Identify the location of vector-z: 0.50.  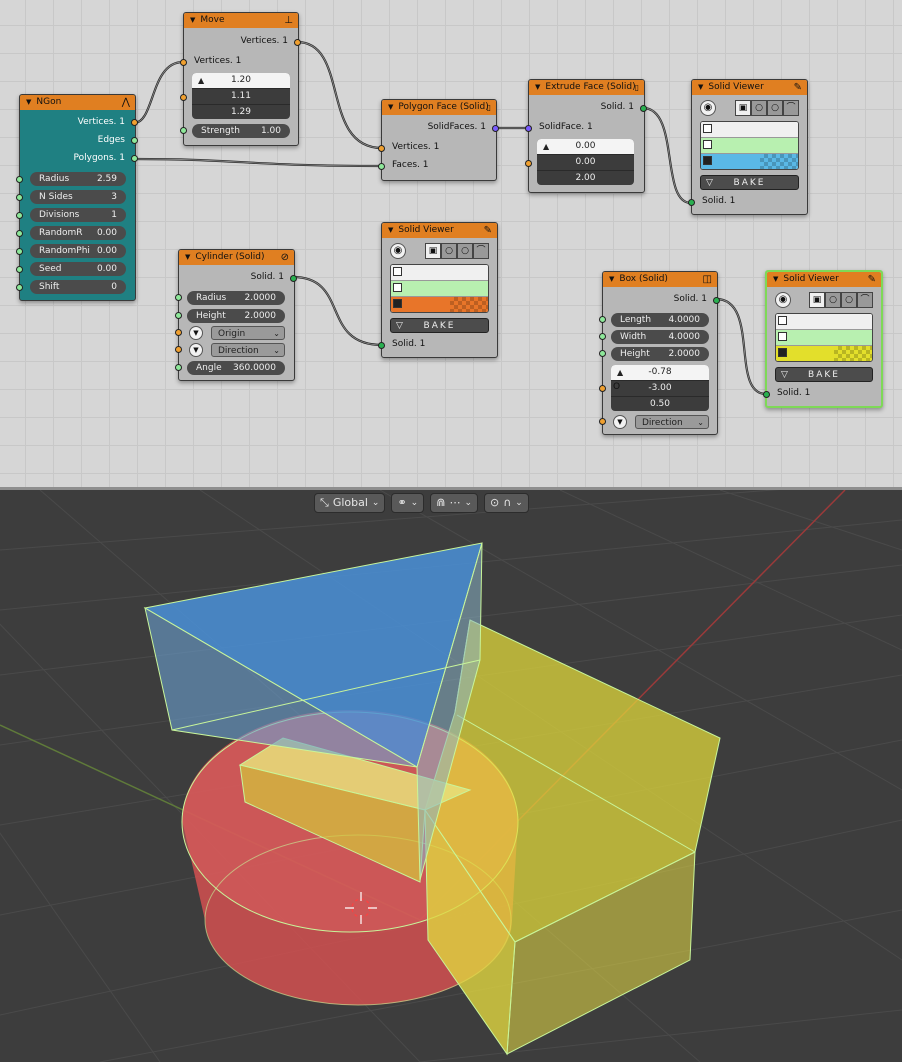
(660, 404).